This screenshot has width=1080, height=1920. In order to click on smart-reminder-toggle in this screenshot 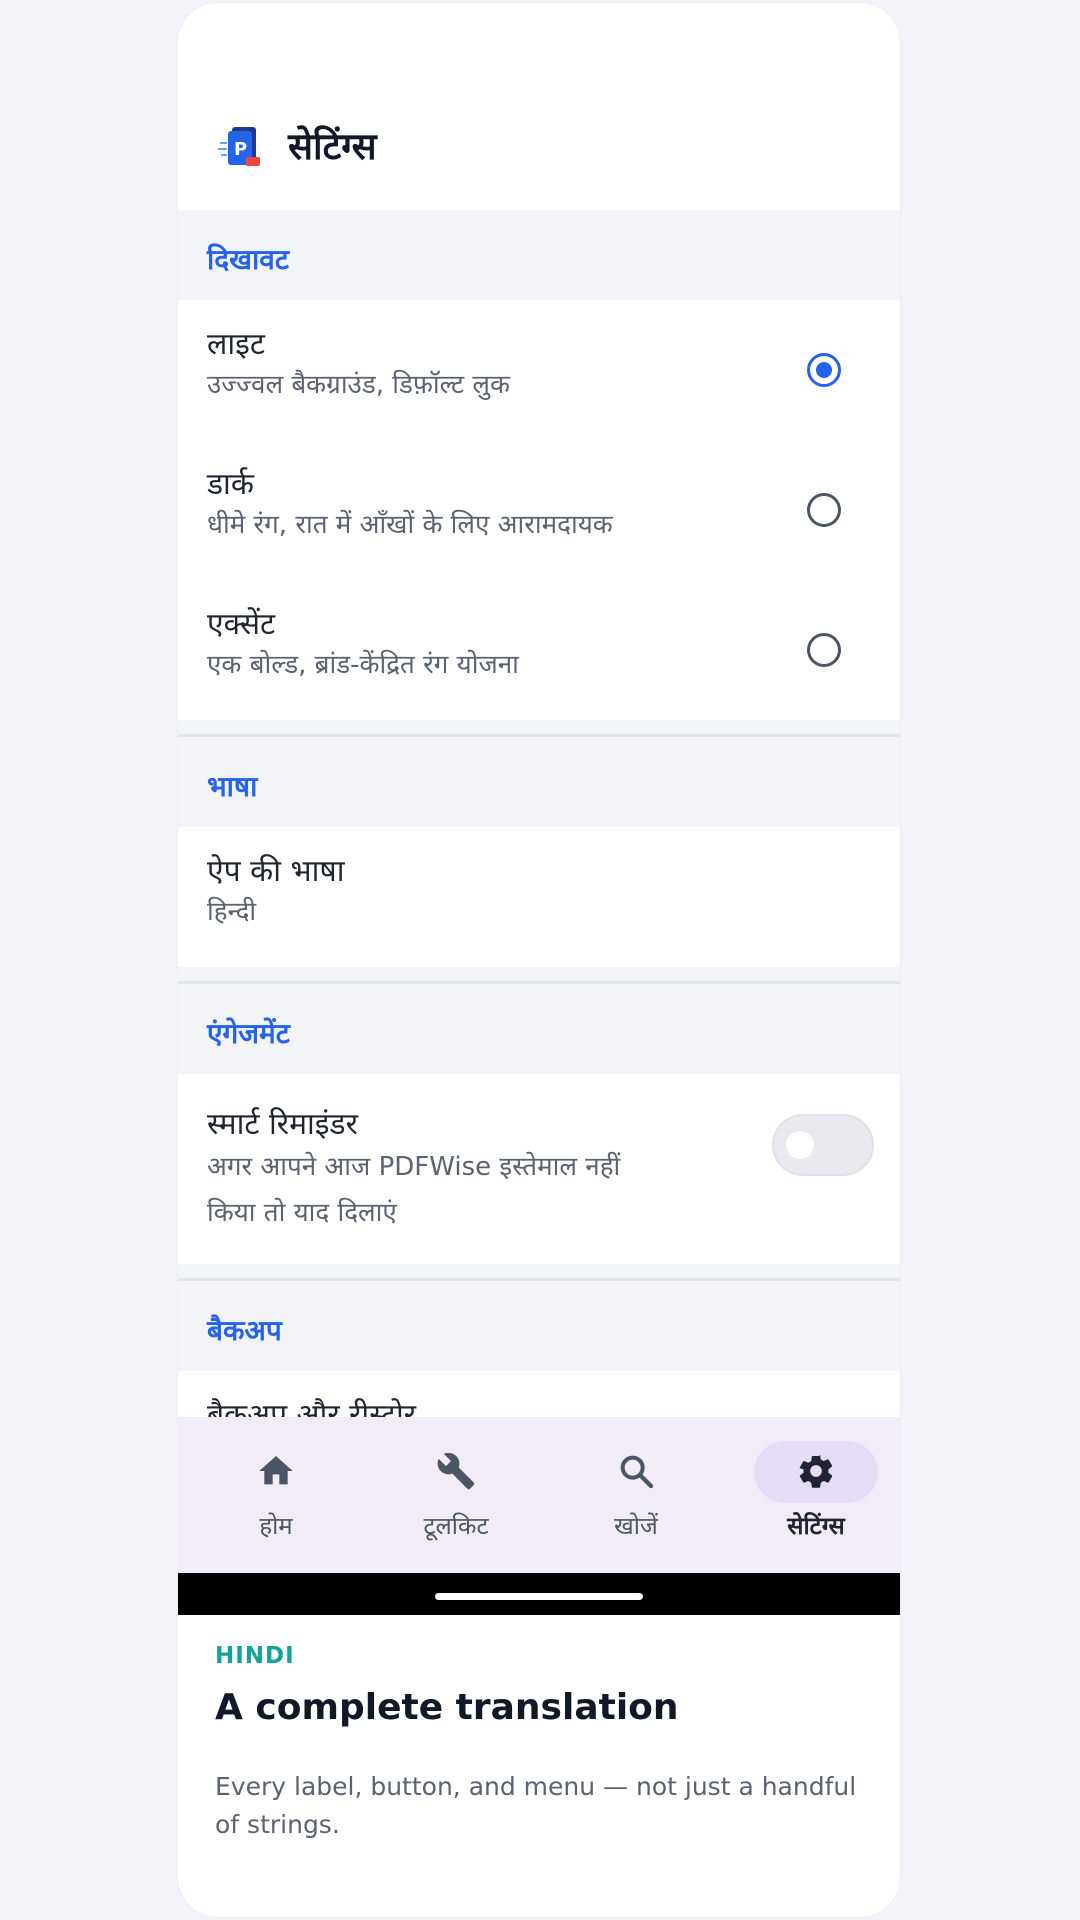, I will do `click(823, 1145)`.